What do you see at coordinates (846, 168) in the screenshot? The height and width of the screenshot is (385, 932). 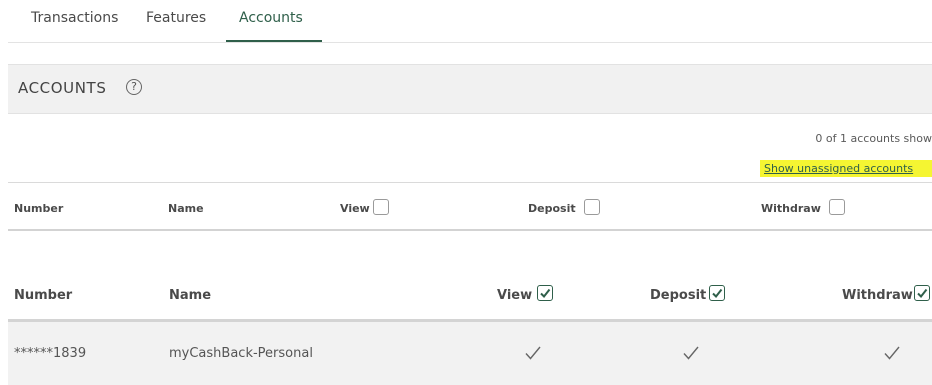 I see `show-unassigned-accounts-link: Show unassigned accounts` at bounding box center [846, 168].